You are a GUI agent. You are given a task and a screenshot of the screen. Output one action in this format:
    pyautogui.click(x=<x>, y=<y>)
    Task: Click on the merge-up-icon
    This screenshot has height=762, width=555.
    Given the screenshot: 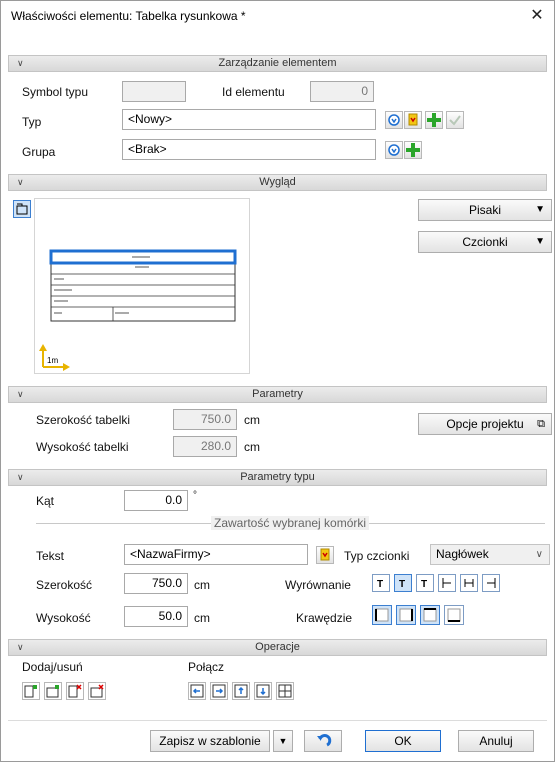 What is the action you would take?
    pyautogui.click(x=241, y=691)
    